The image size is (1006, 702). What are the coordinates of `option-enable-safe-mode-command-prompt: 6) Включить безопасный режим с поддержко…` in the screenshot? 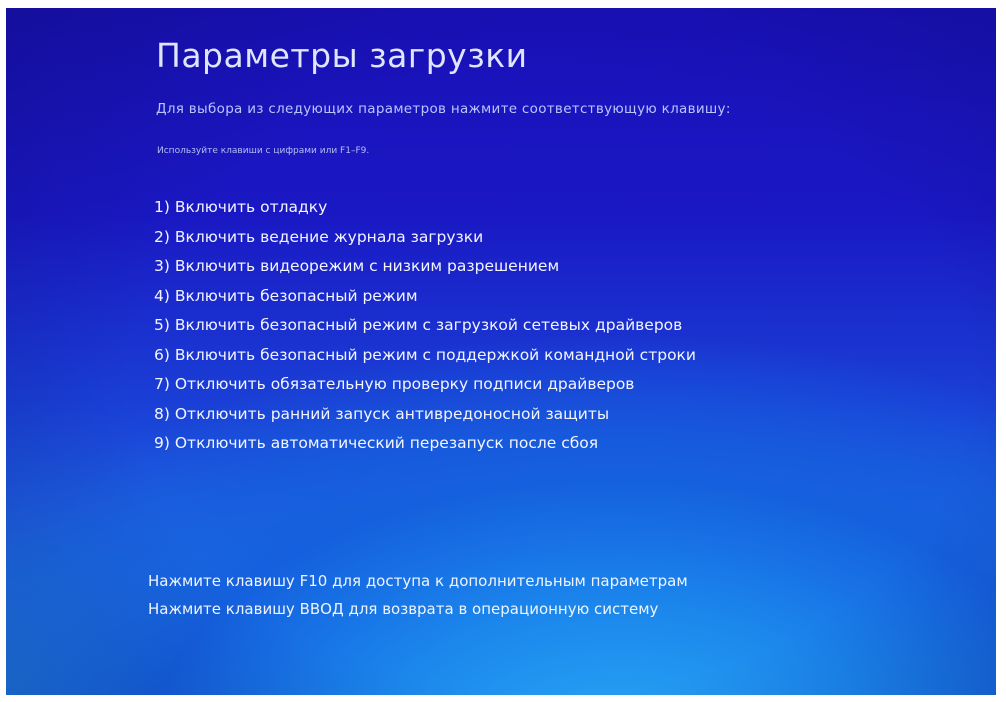 It's located at (425, 359).